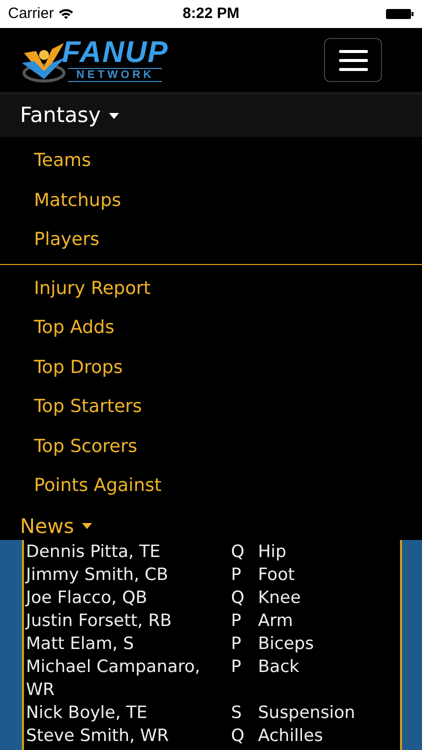 Image resolution: width=422 pixels, height=750 pixels. Describe the element at coordinates (115, 53) in the screenshot. I see `logo-wordmark: FANUP` at that location.